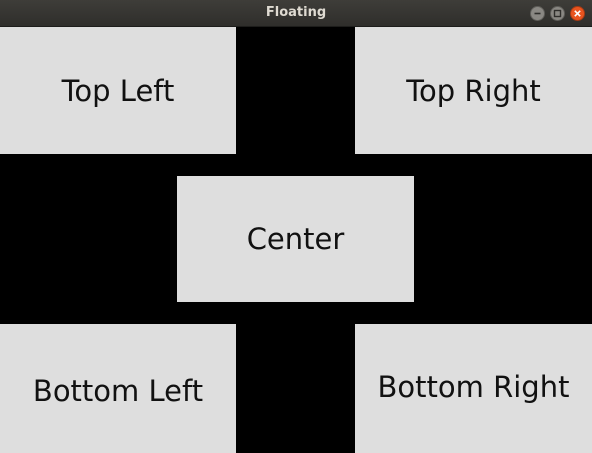 The width and height of the screenshot is (592, 453). I want to click on center-label: Center, so click(295, 239).